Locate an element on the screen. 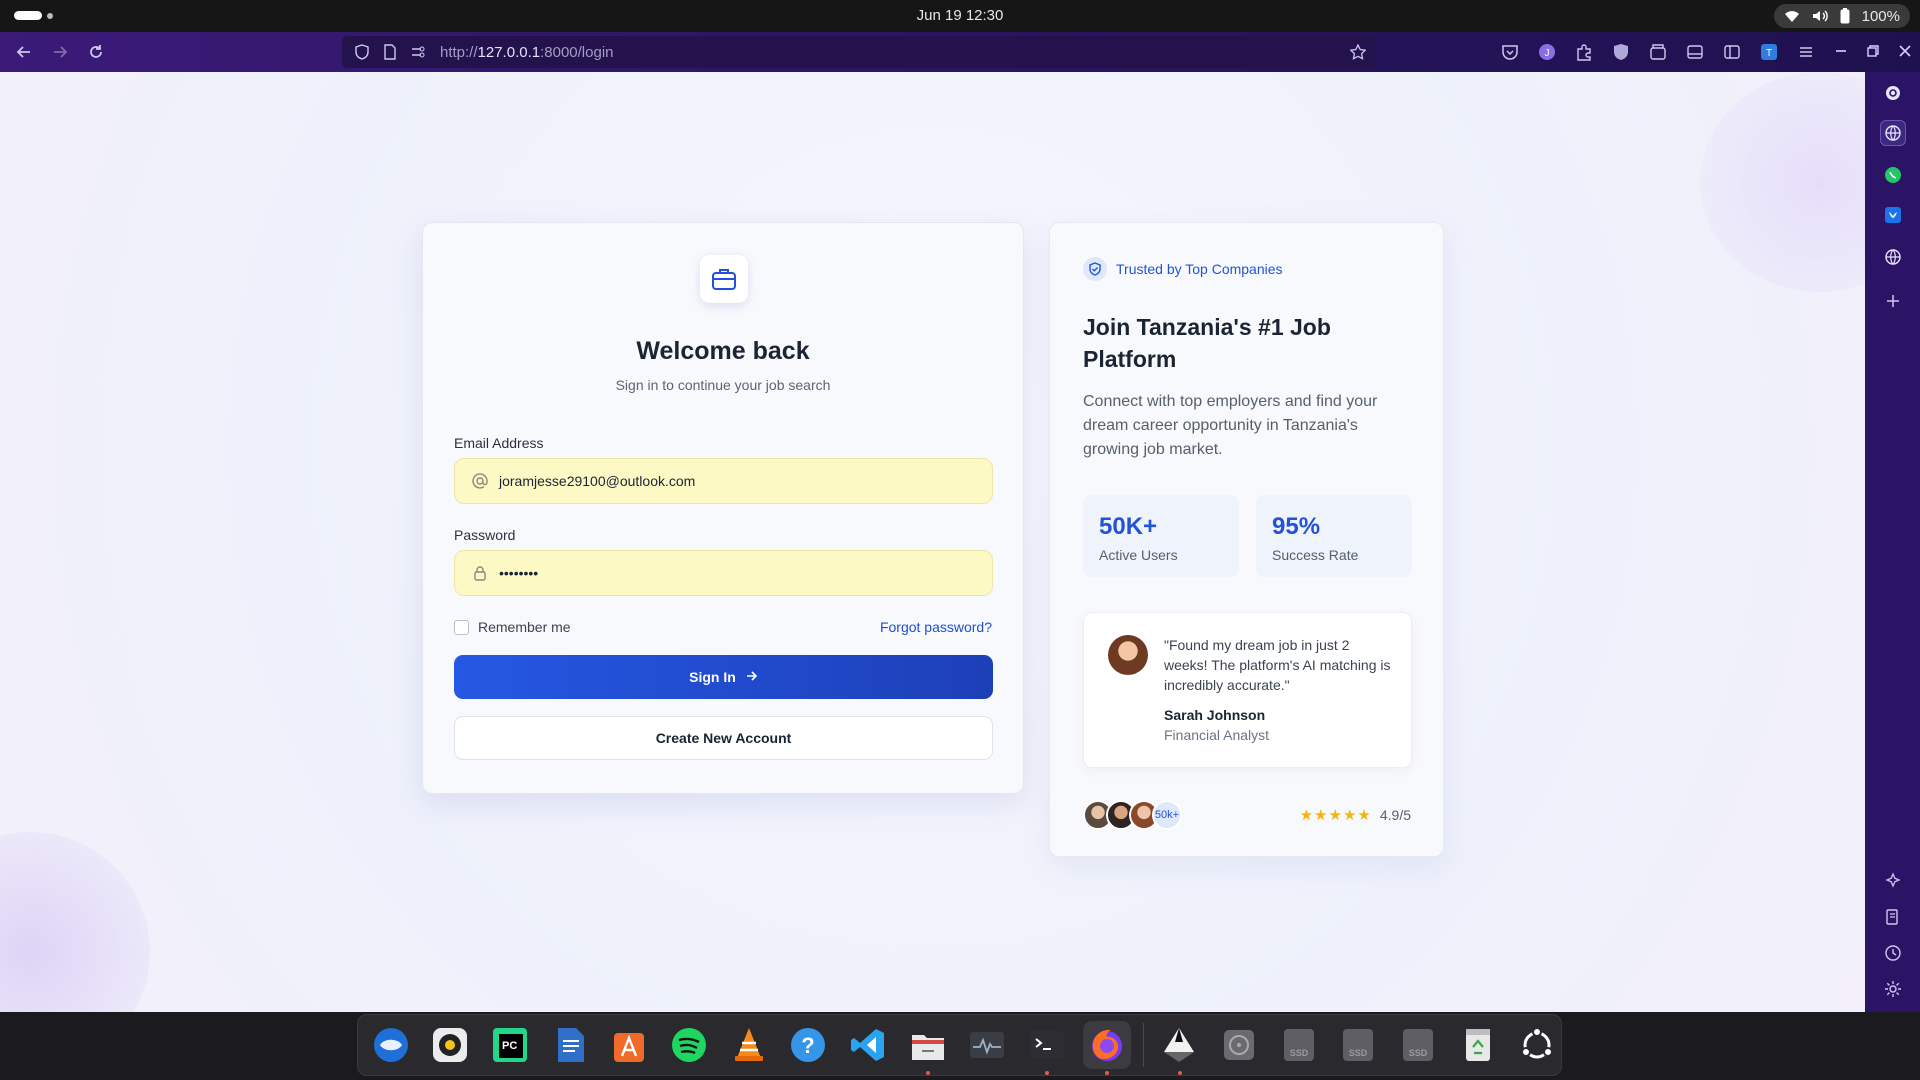 The width and height of the screenshot is (1920, 1080). back-arrow-icon is located at coordinates (24, 52).